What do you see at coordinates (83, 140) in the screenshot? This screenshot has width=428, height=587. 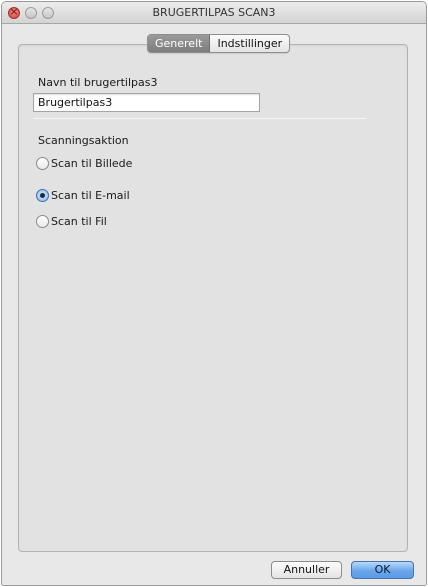 I see `scan-action-label: Scanningsaktion` at bounding box center [83, 140].